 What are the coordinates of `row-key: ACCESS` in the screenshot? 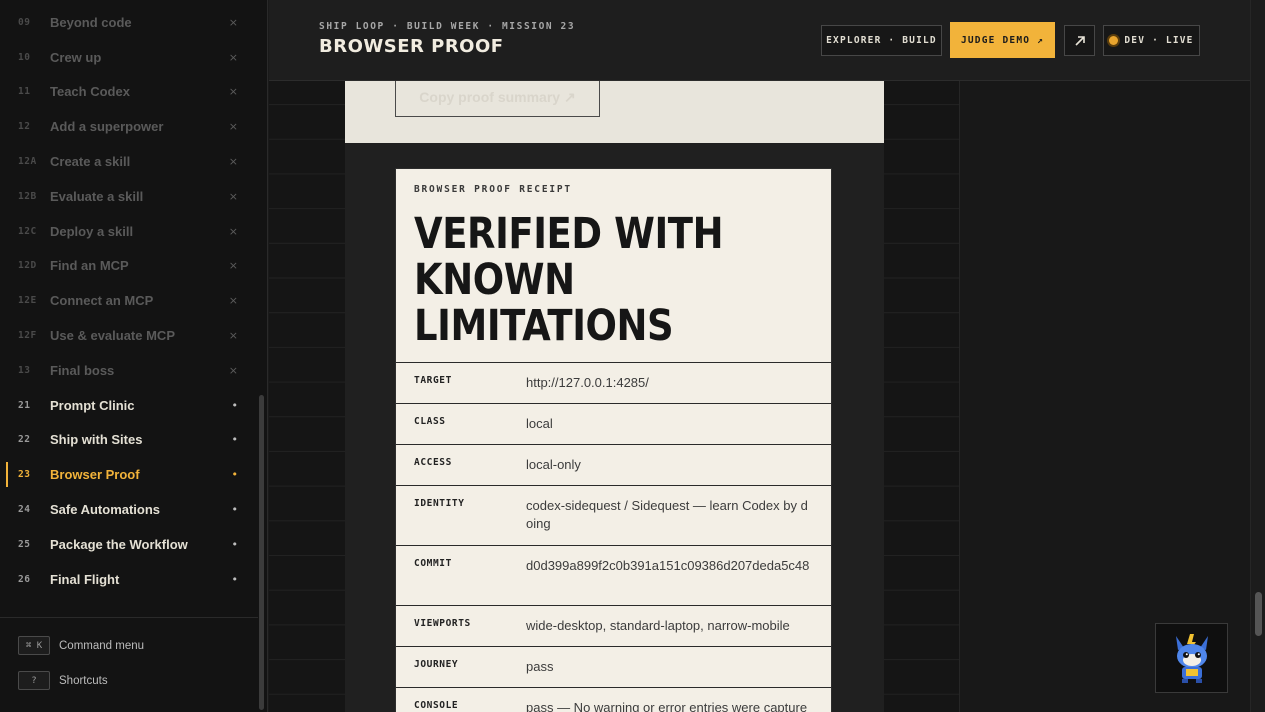 It's located at (433, 462).